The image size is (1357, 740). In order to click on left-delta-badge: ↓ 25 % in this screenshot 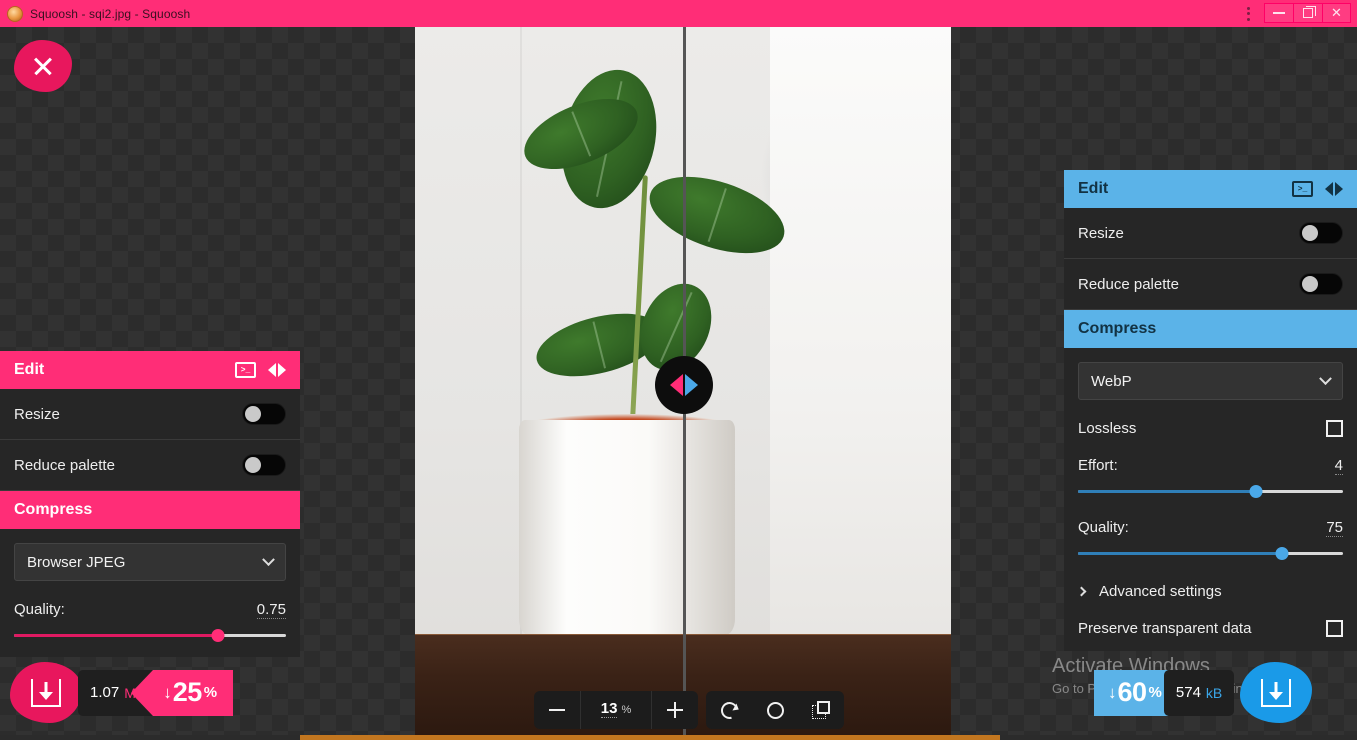, I will do `click(182, 692)`.